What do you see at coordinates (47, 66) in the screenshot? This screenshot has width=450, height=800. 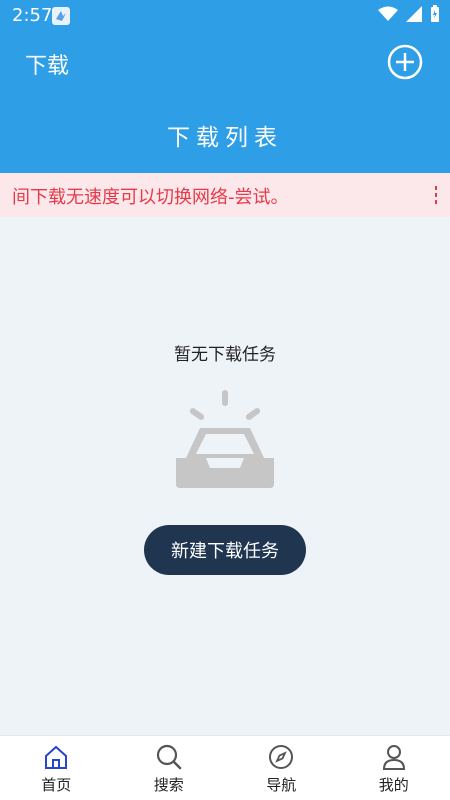 I see `page-title: 下载` at bounding box center [47, 66].